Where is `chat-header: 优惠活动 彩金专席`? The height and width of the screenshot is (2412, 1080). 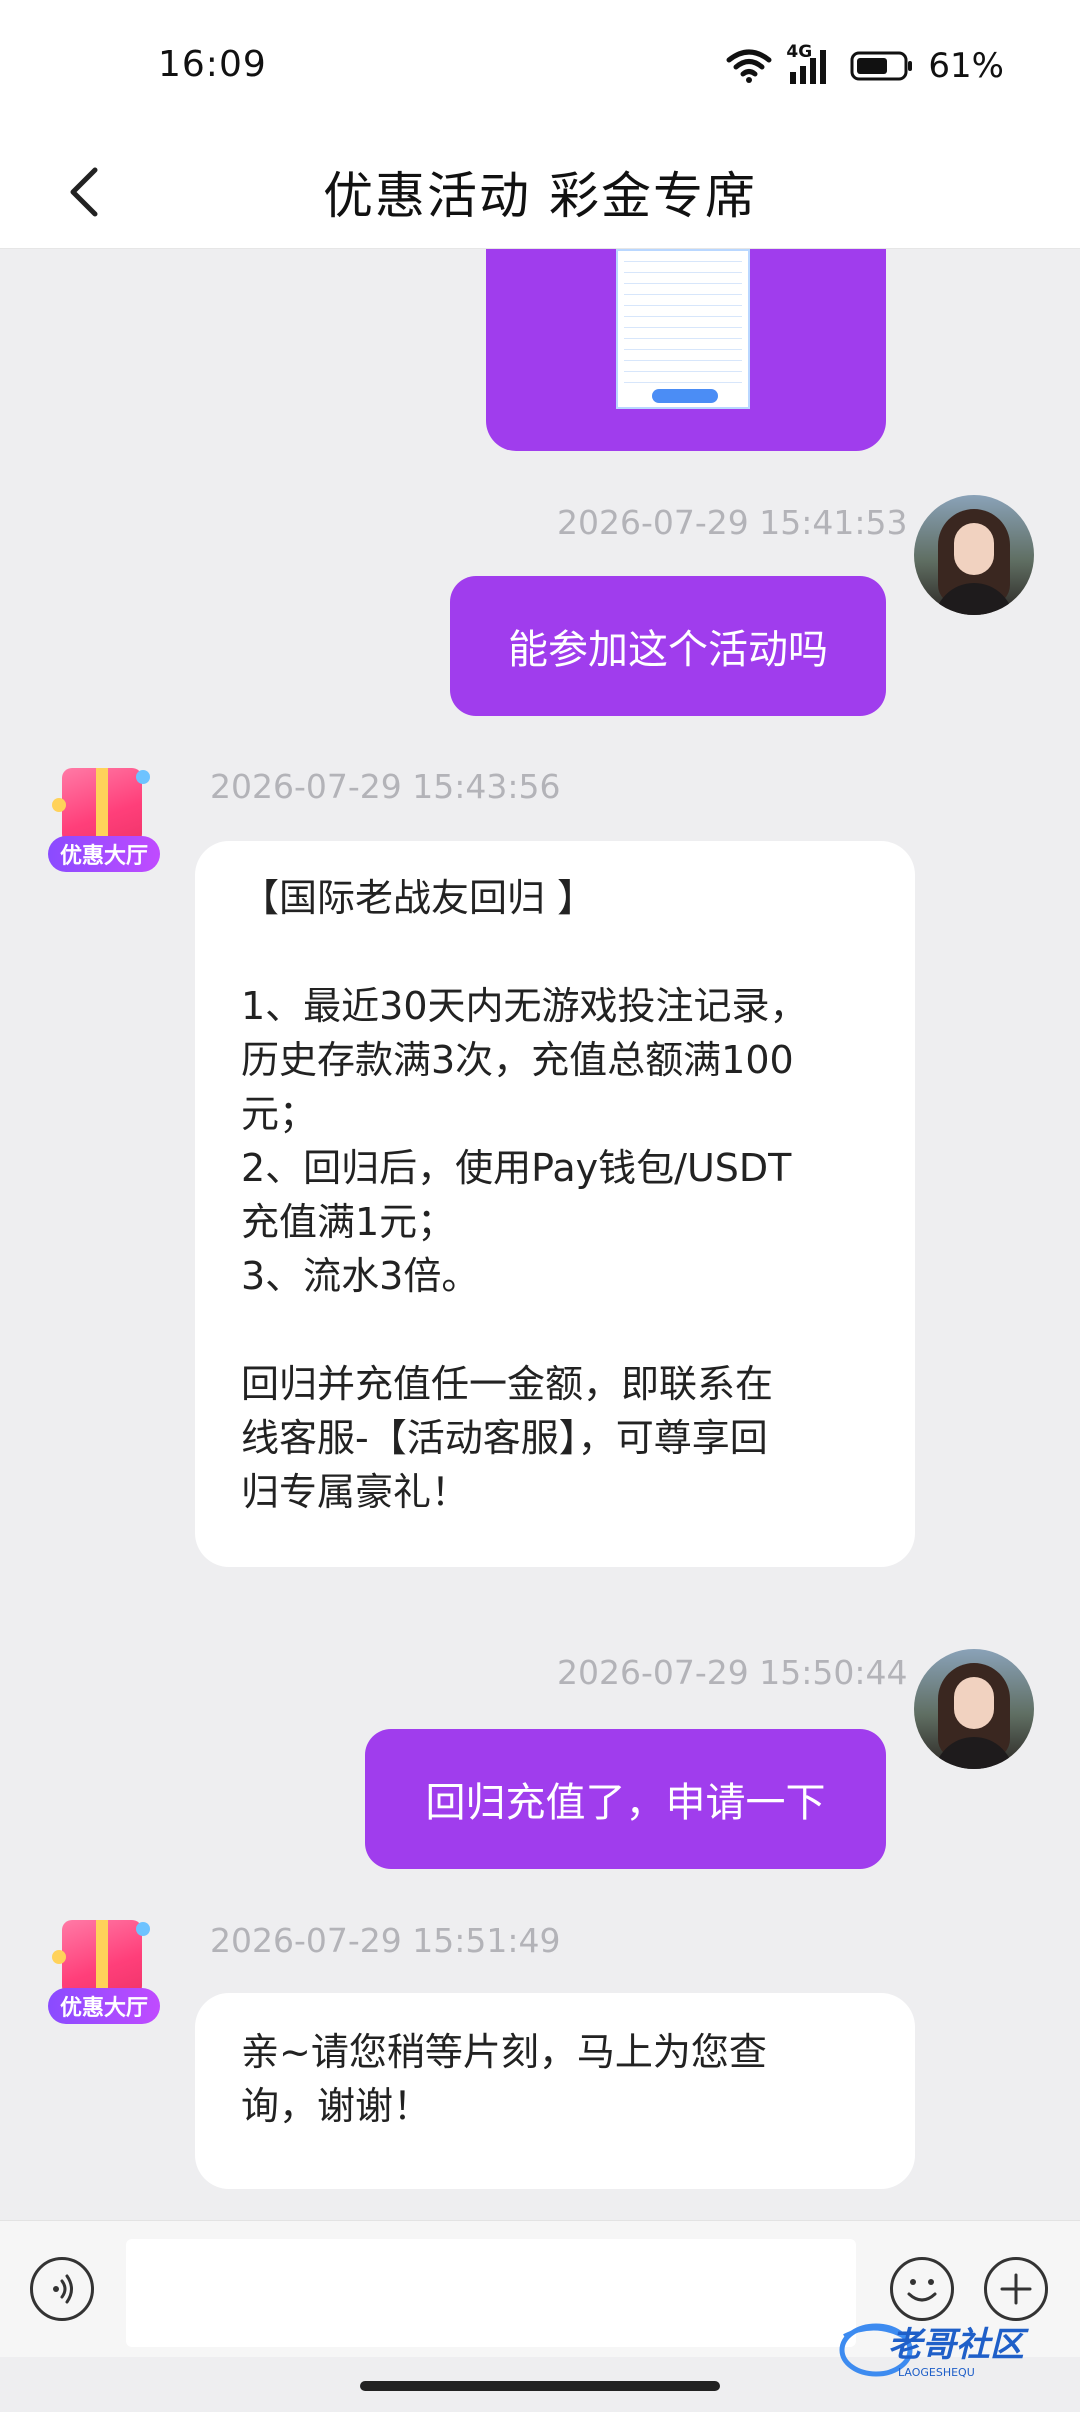
chat-header: 优惠活动 彩金专席 is located at coordinates (540, 192).